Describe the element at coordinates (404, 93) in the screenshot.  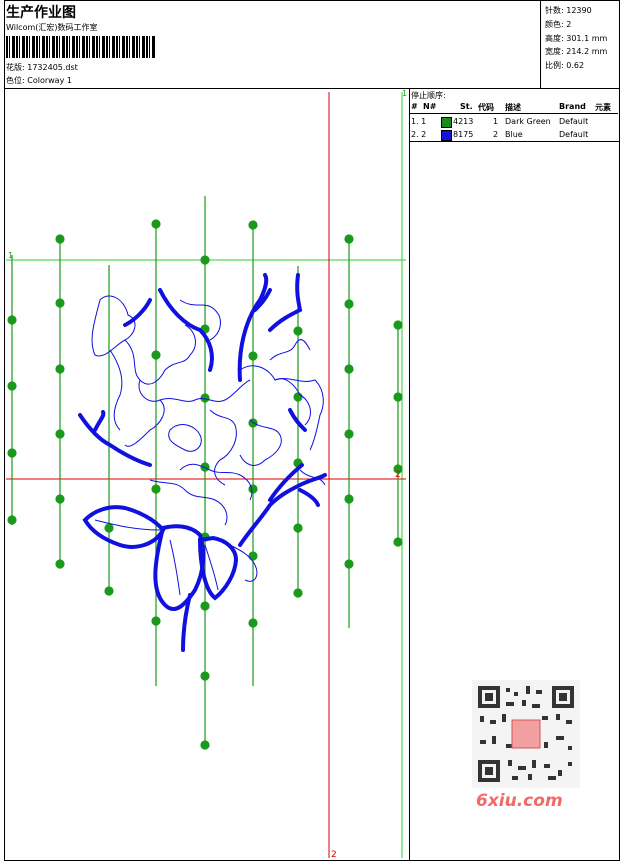
I see `guide-marker-1-top: 1` at that location.